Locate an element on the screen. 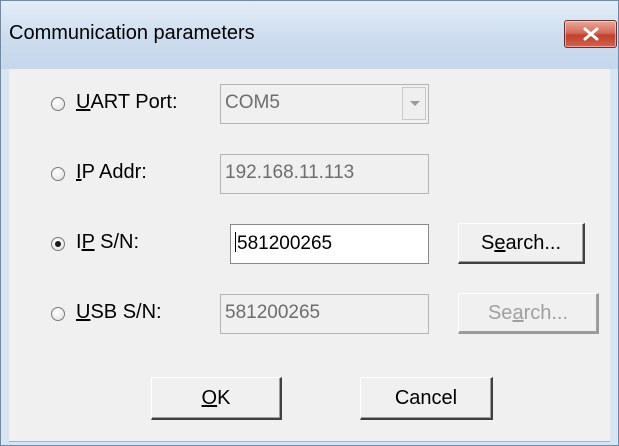 Image resolution: width=619 pixels, height=446 pixels. ip-sn-field: 581200265 is located at coordinates (329, 244).